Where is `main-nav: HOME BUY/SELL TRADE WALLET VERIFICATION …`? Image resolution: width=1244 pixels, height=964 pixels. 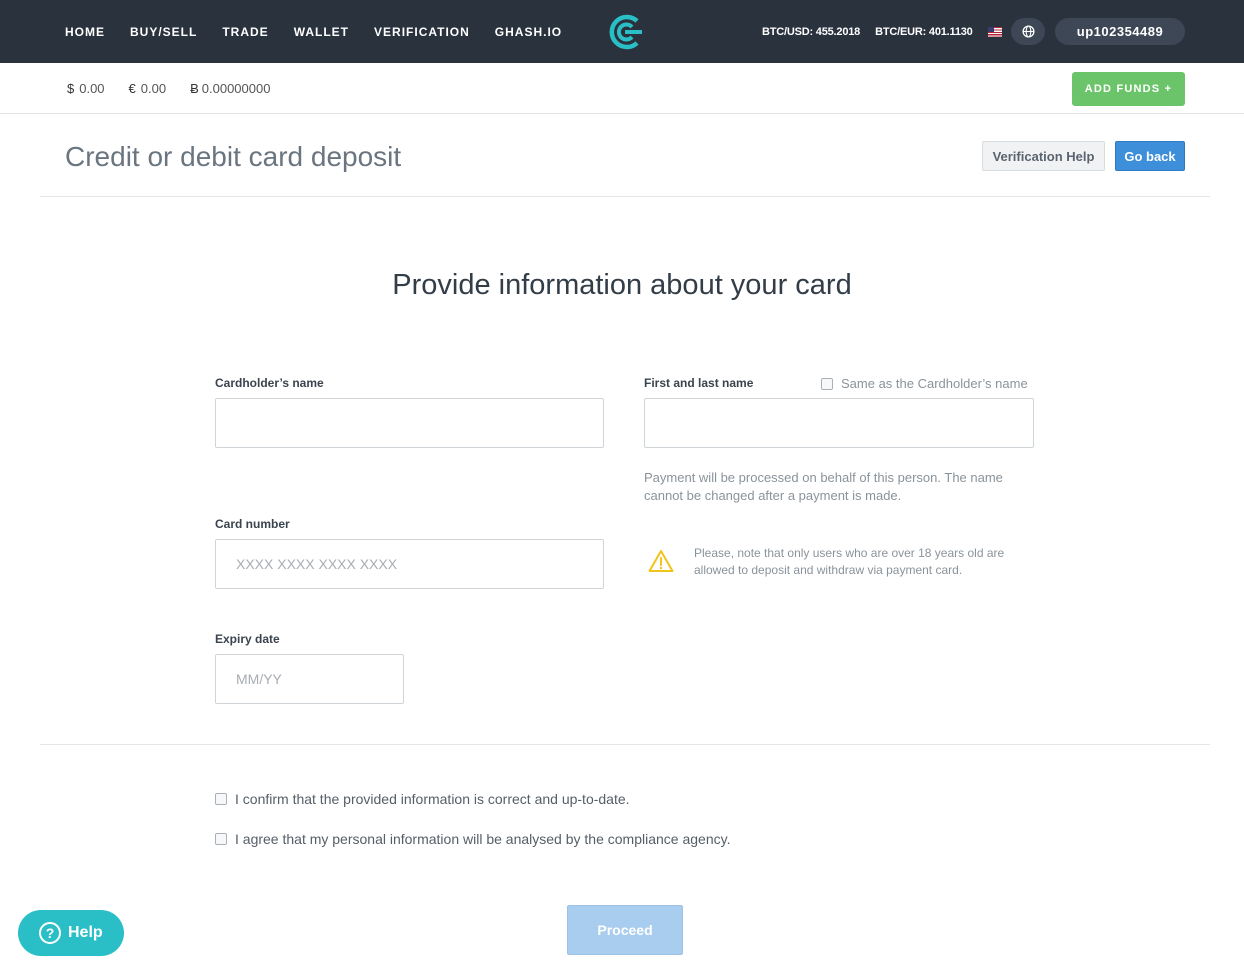
main-nav: HOME BUY/SELL TRADE WALLET VERIFICATION … is located at coordinates (326, 31).